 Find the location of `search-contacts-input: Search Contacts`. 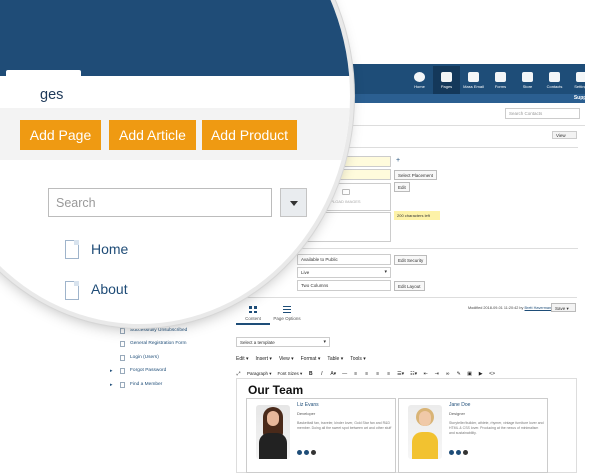

search-contacts-input: Search Contacts is located at coordinates (542, 113).